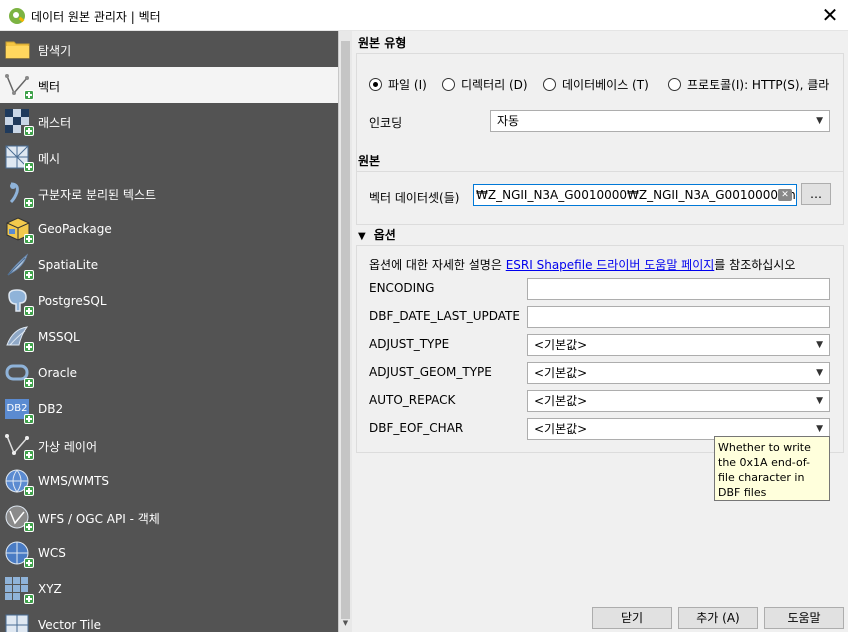 The image size is (848, 632). I want to click on radio-database: 데이터베이스 (T), so click(596, 84).